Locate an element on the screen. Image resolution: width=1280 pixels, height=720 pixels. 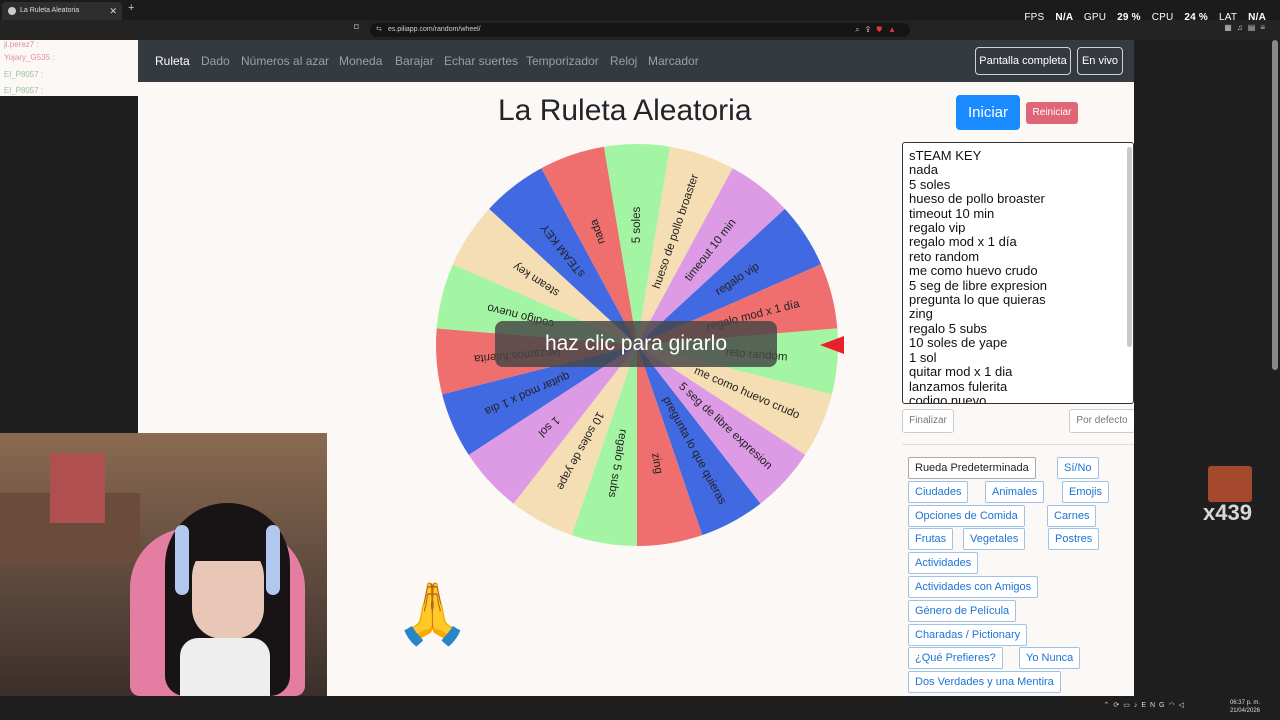
spin-hint: haz clic para girarlo is located at coordinates (636, 344).